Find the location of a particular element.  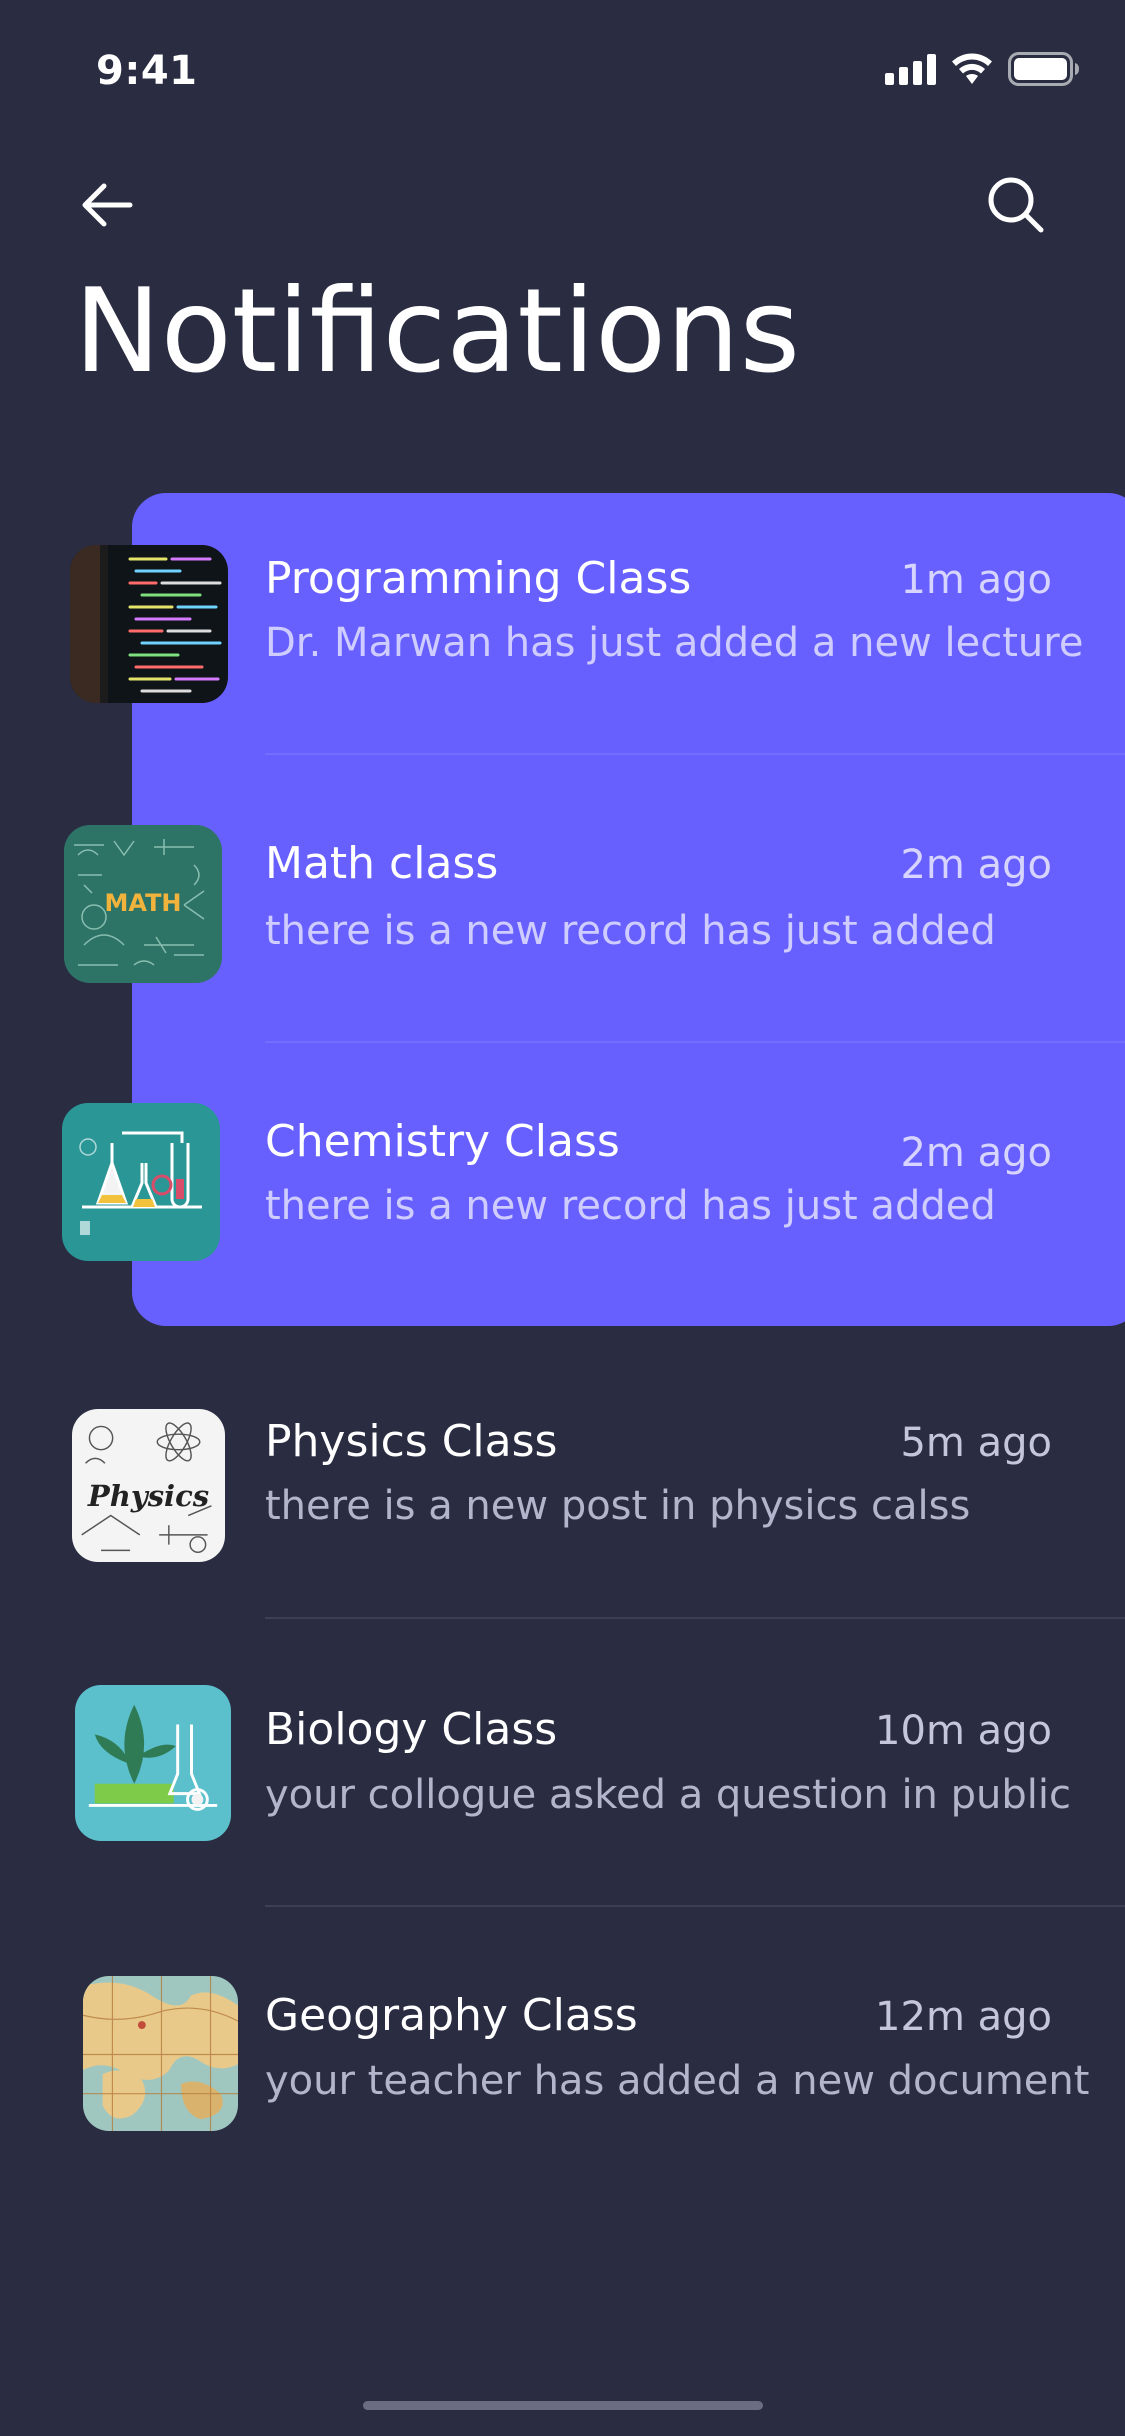

notification-title: Math class is located at coordinates (382, 863).